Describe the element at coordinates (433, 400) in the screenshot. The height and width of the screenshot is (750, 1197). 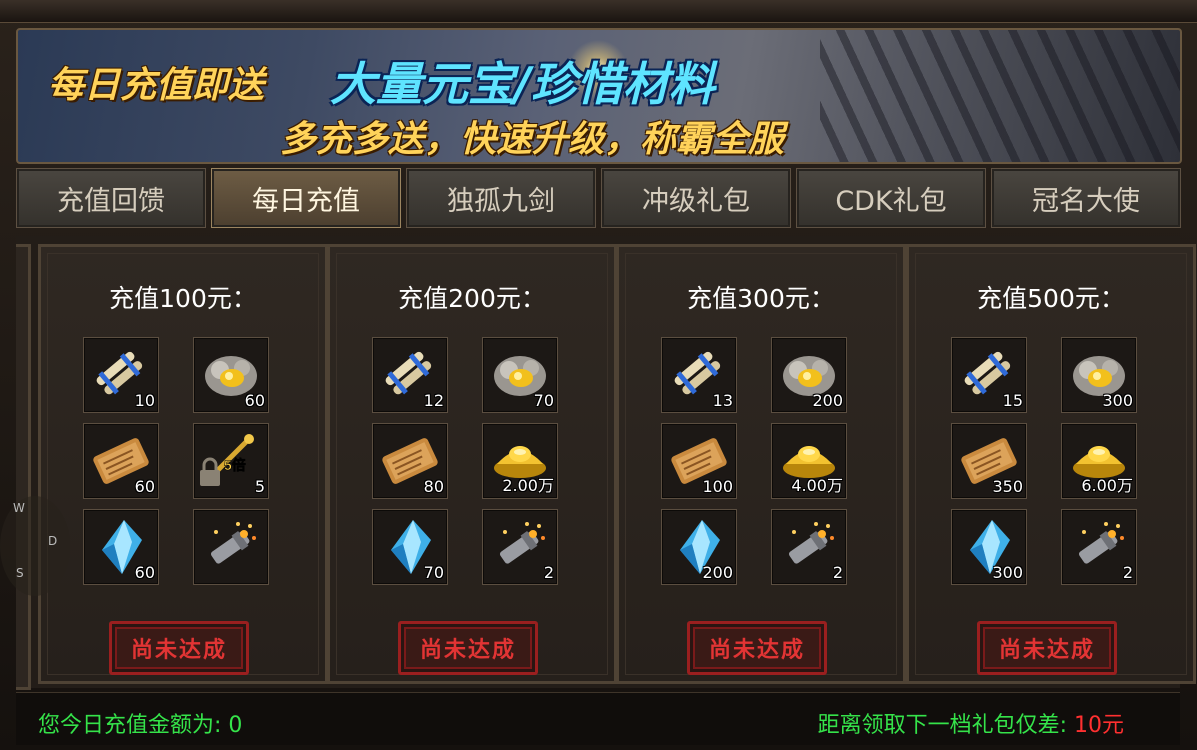
I see `reward-quantity: 12` at that location.